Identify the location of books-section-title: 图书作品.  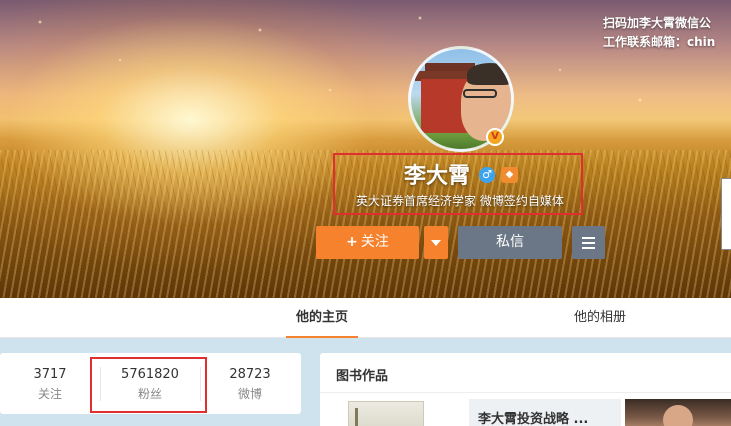
(362, 376).